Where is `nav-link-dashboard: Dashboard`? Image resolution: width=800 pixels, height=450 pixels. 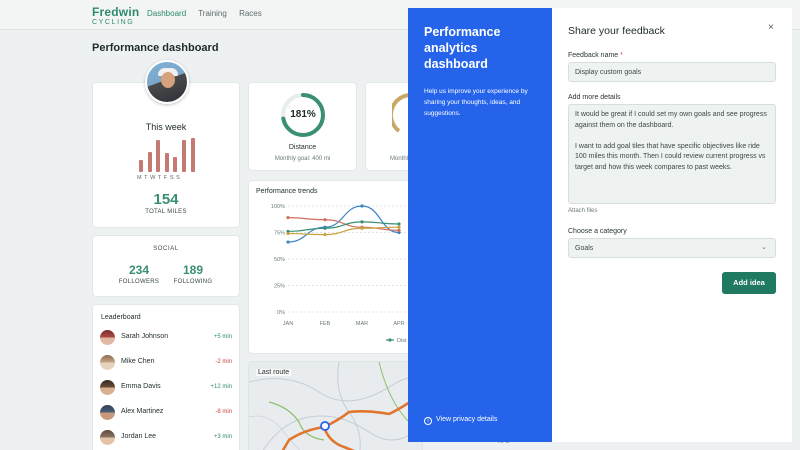
nav-link-dashboard: Dashboard is located at coordinates (166, 13).